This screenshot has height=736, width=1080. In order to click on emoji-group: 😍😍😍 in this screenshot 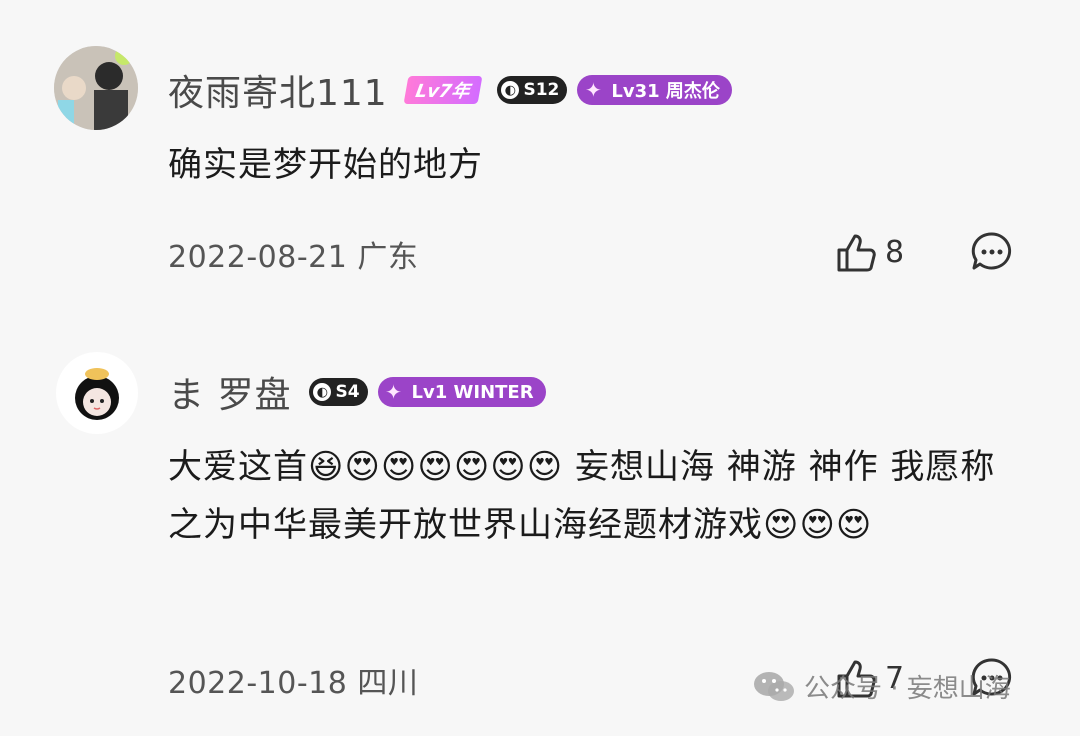, I will do `click(817, 525)`.